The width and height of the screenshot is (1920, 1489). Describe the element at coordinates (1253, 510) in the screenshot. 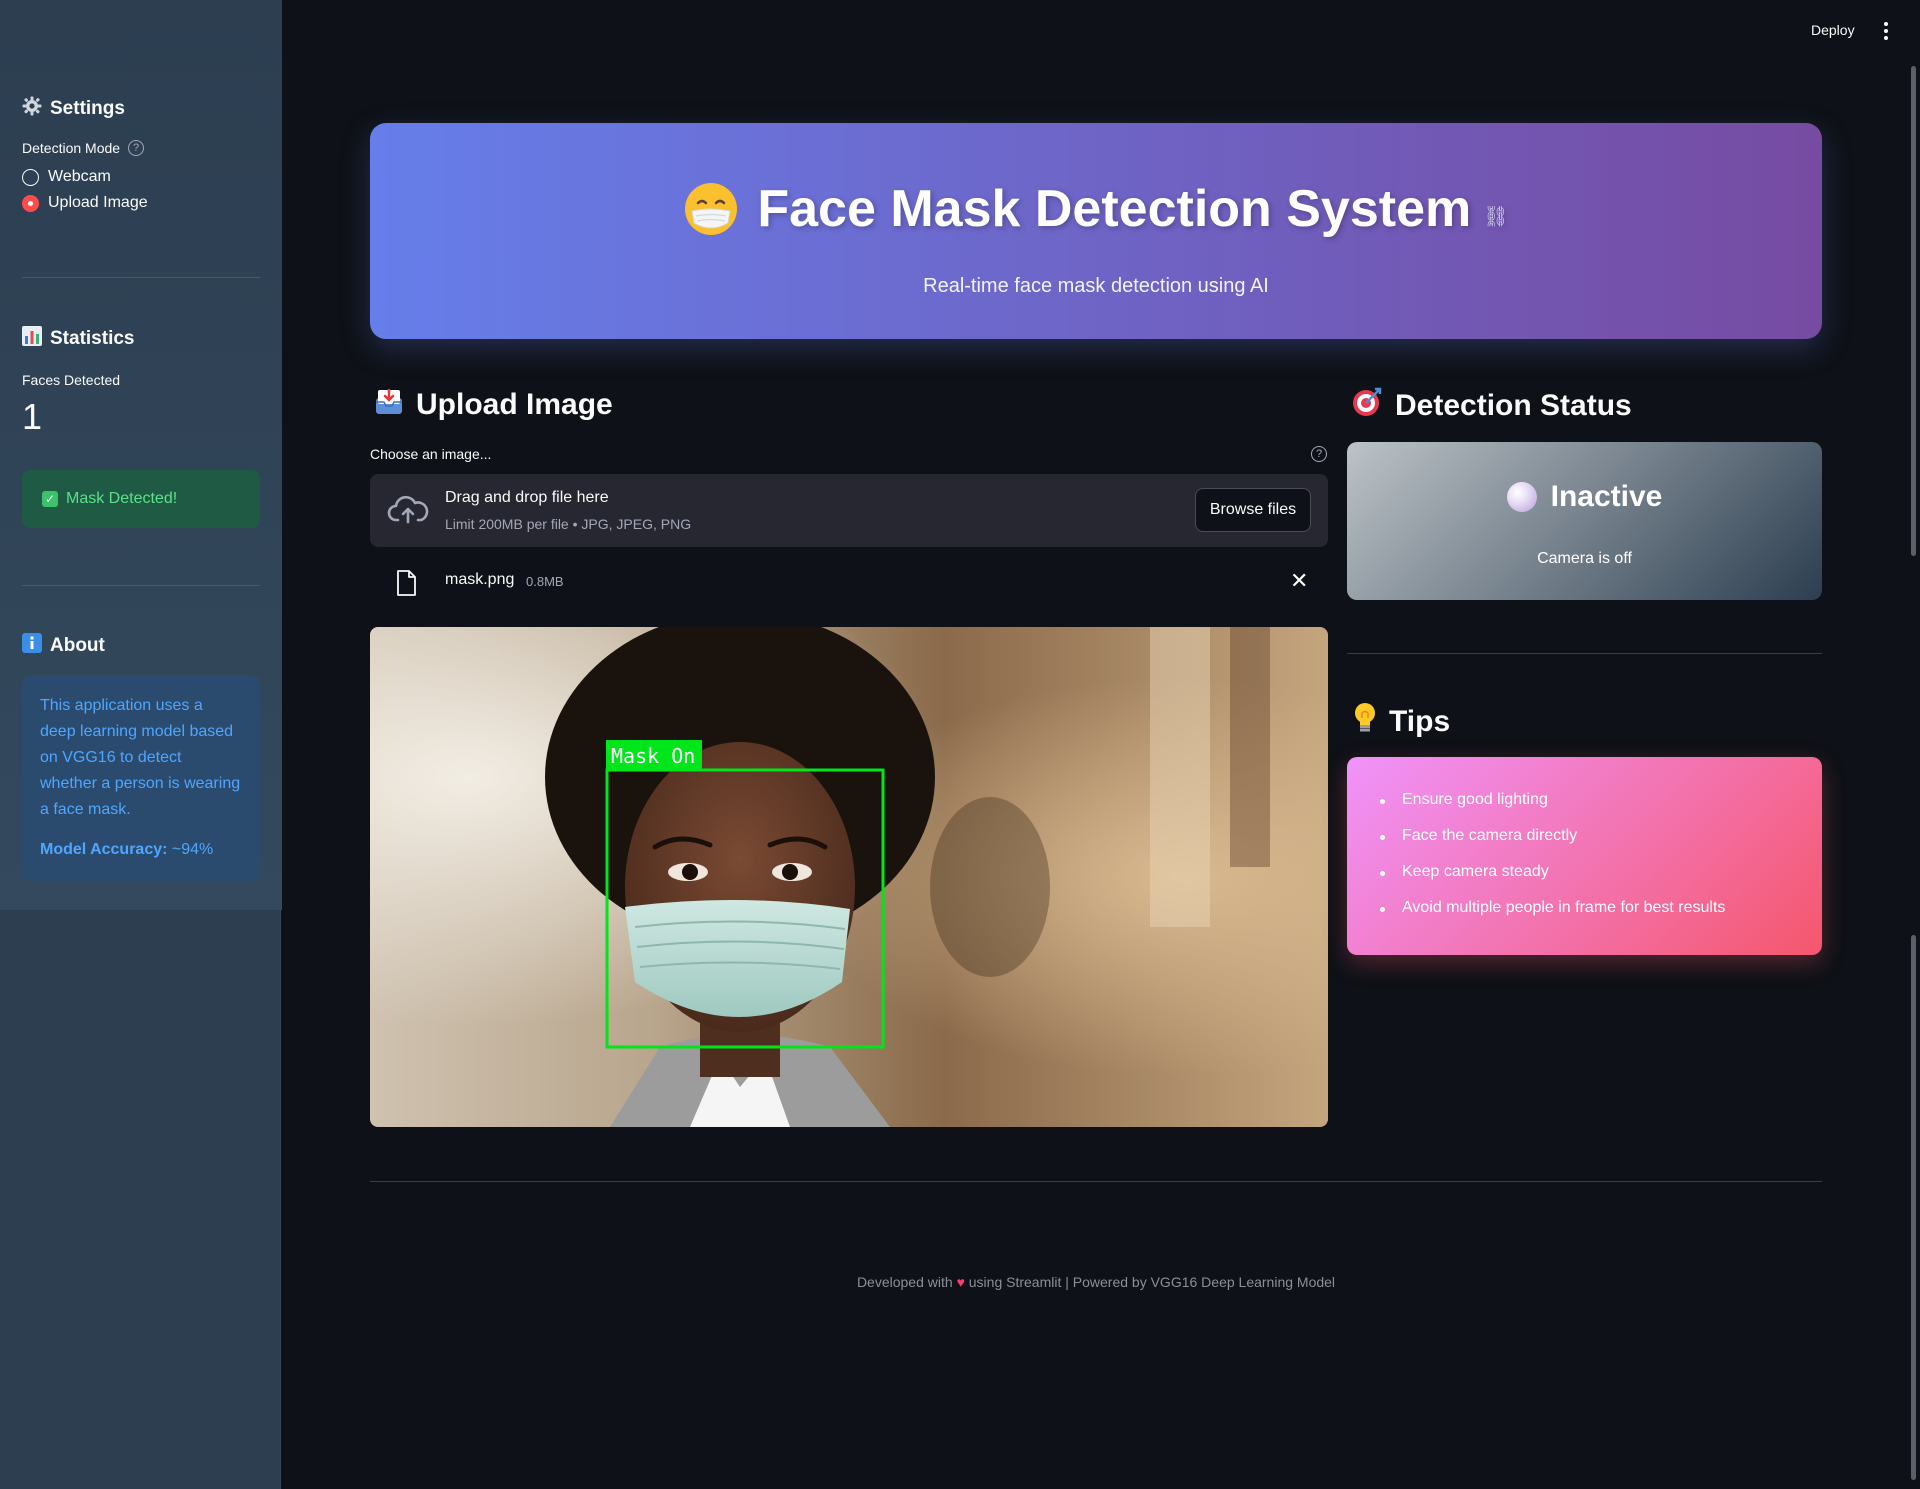

I see `browse-files-button: Browse files` at that location.